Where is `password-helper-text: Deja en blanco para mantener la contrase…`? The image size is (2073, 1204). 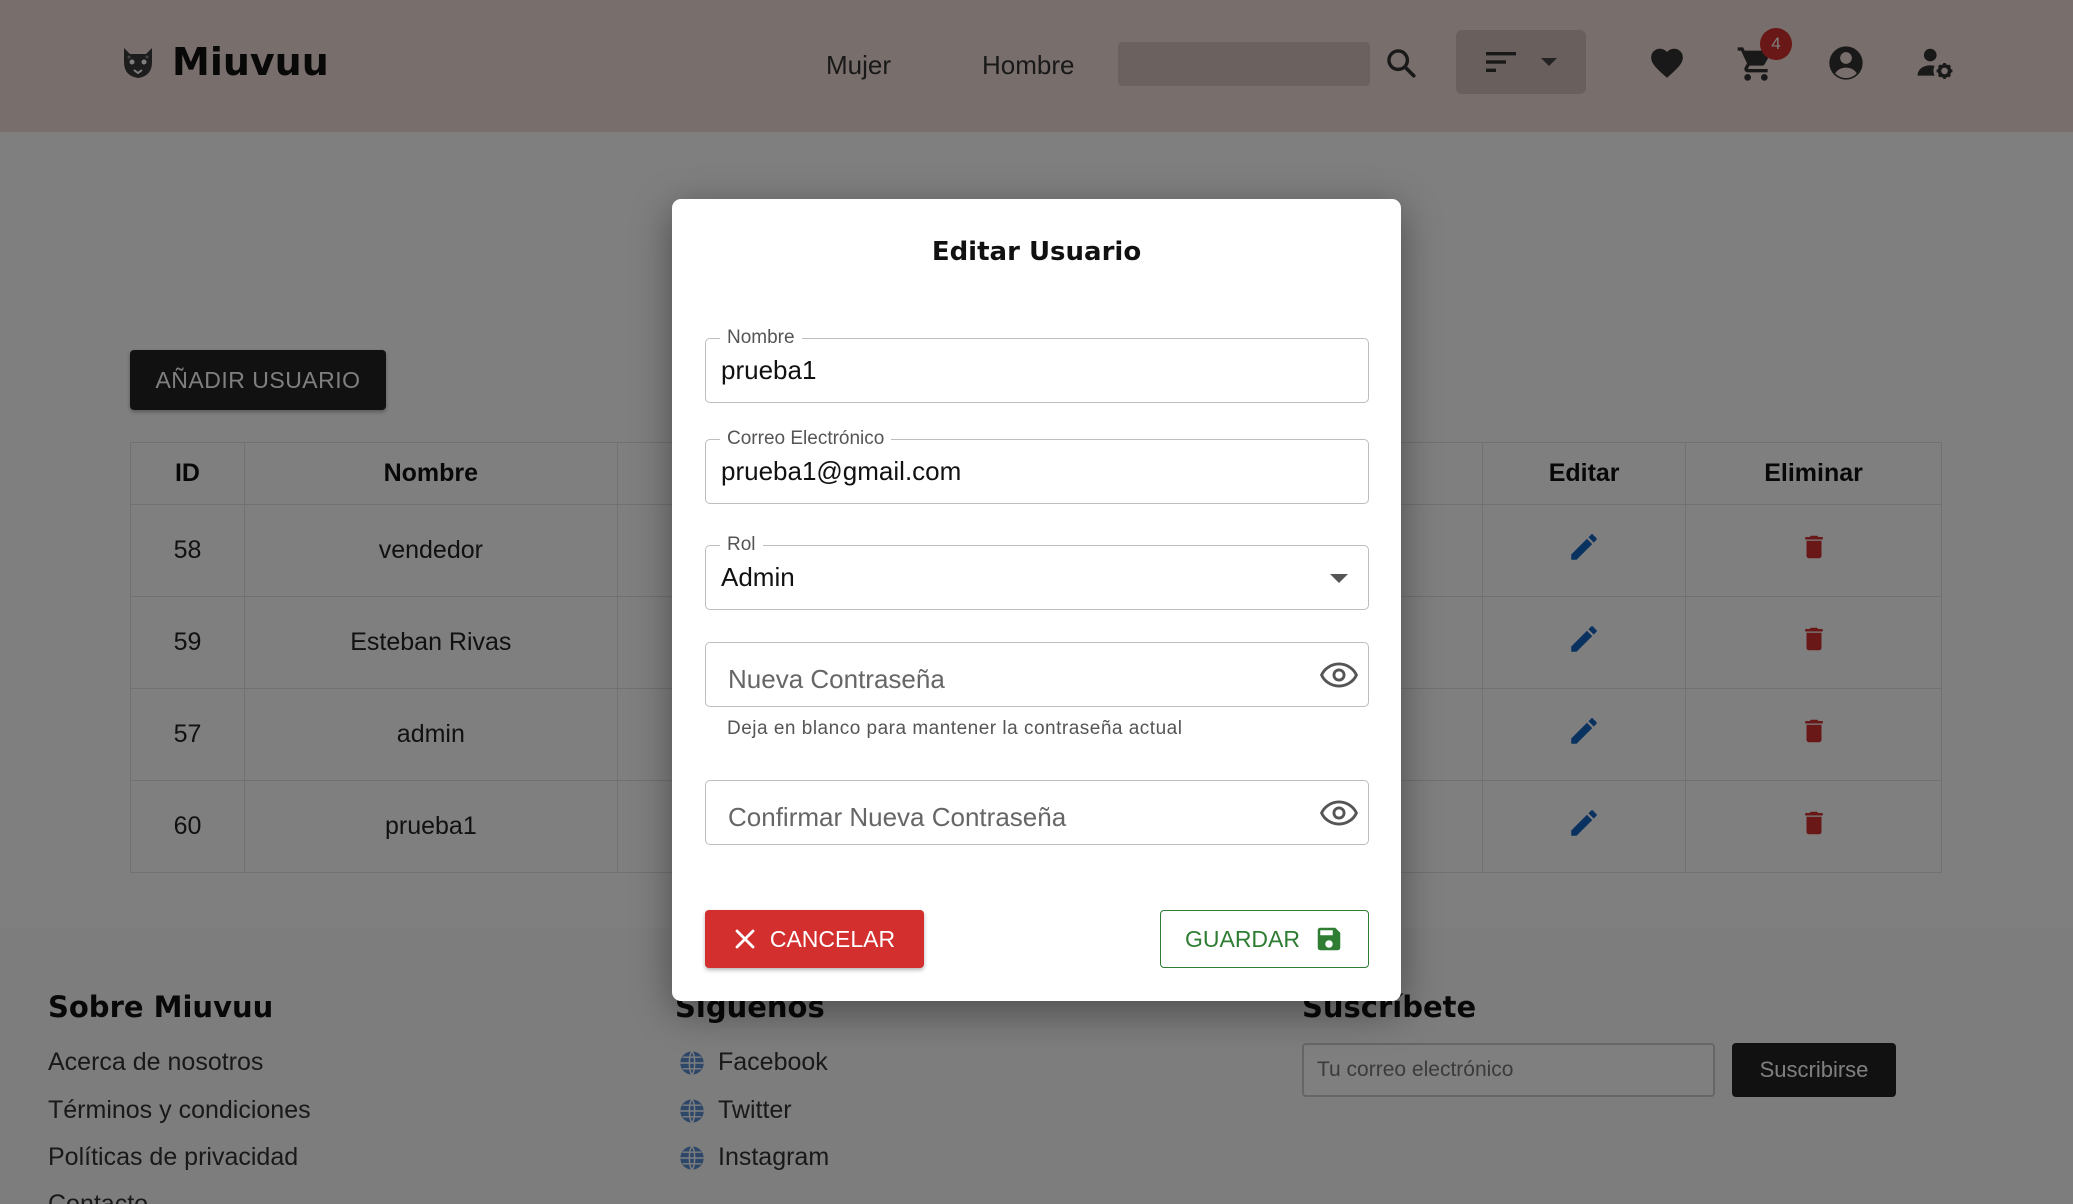
password-helper-text: Deja en blanco para mantener la contrase… is located at coordinates (955, 728).